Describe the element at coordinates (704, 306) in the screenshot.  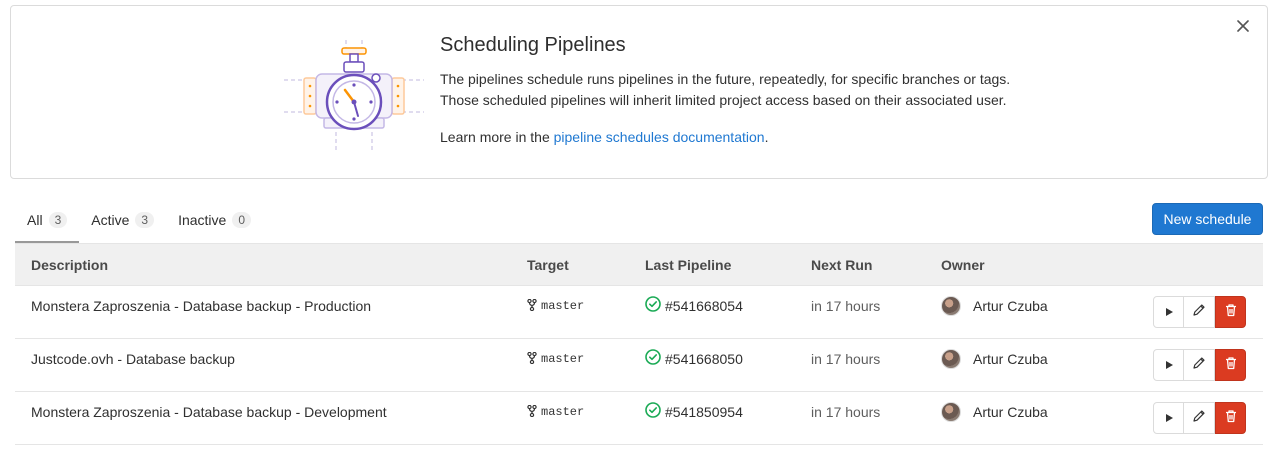
I see `last-pipeline-link: #541668054` at that location.